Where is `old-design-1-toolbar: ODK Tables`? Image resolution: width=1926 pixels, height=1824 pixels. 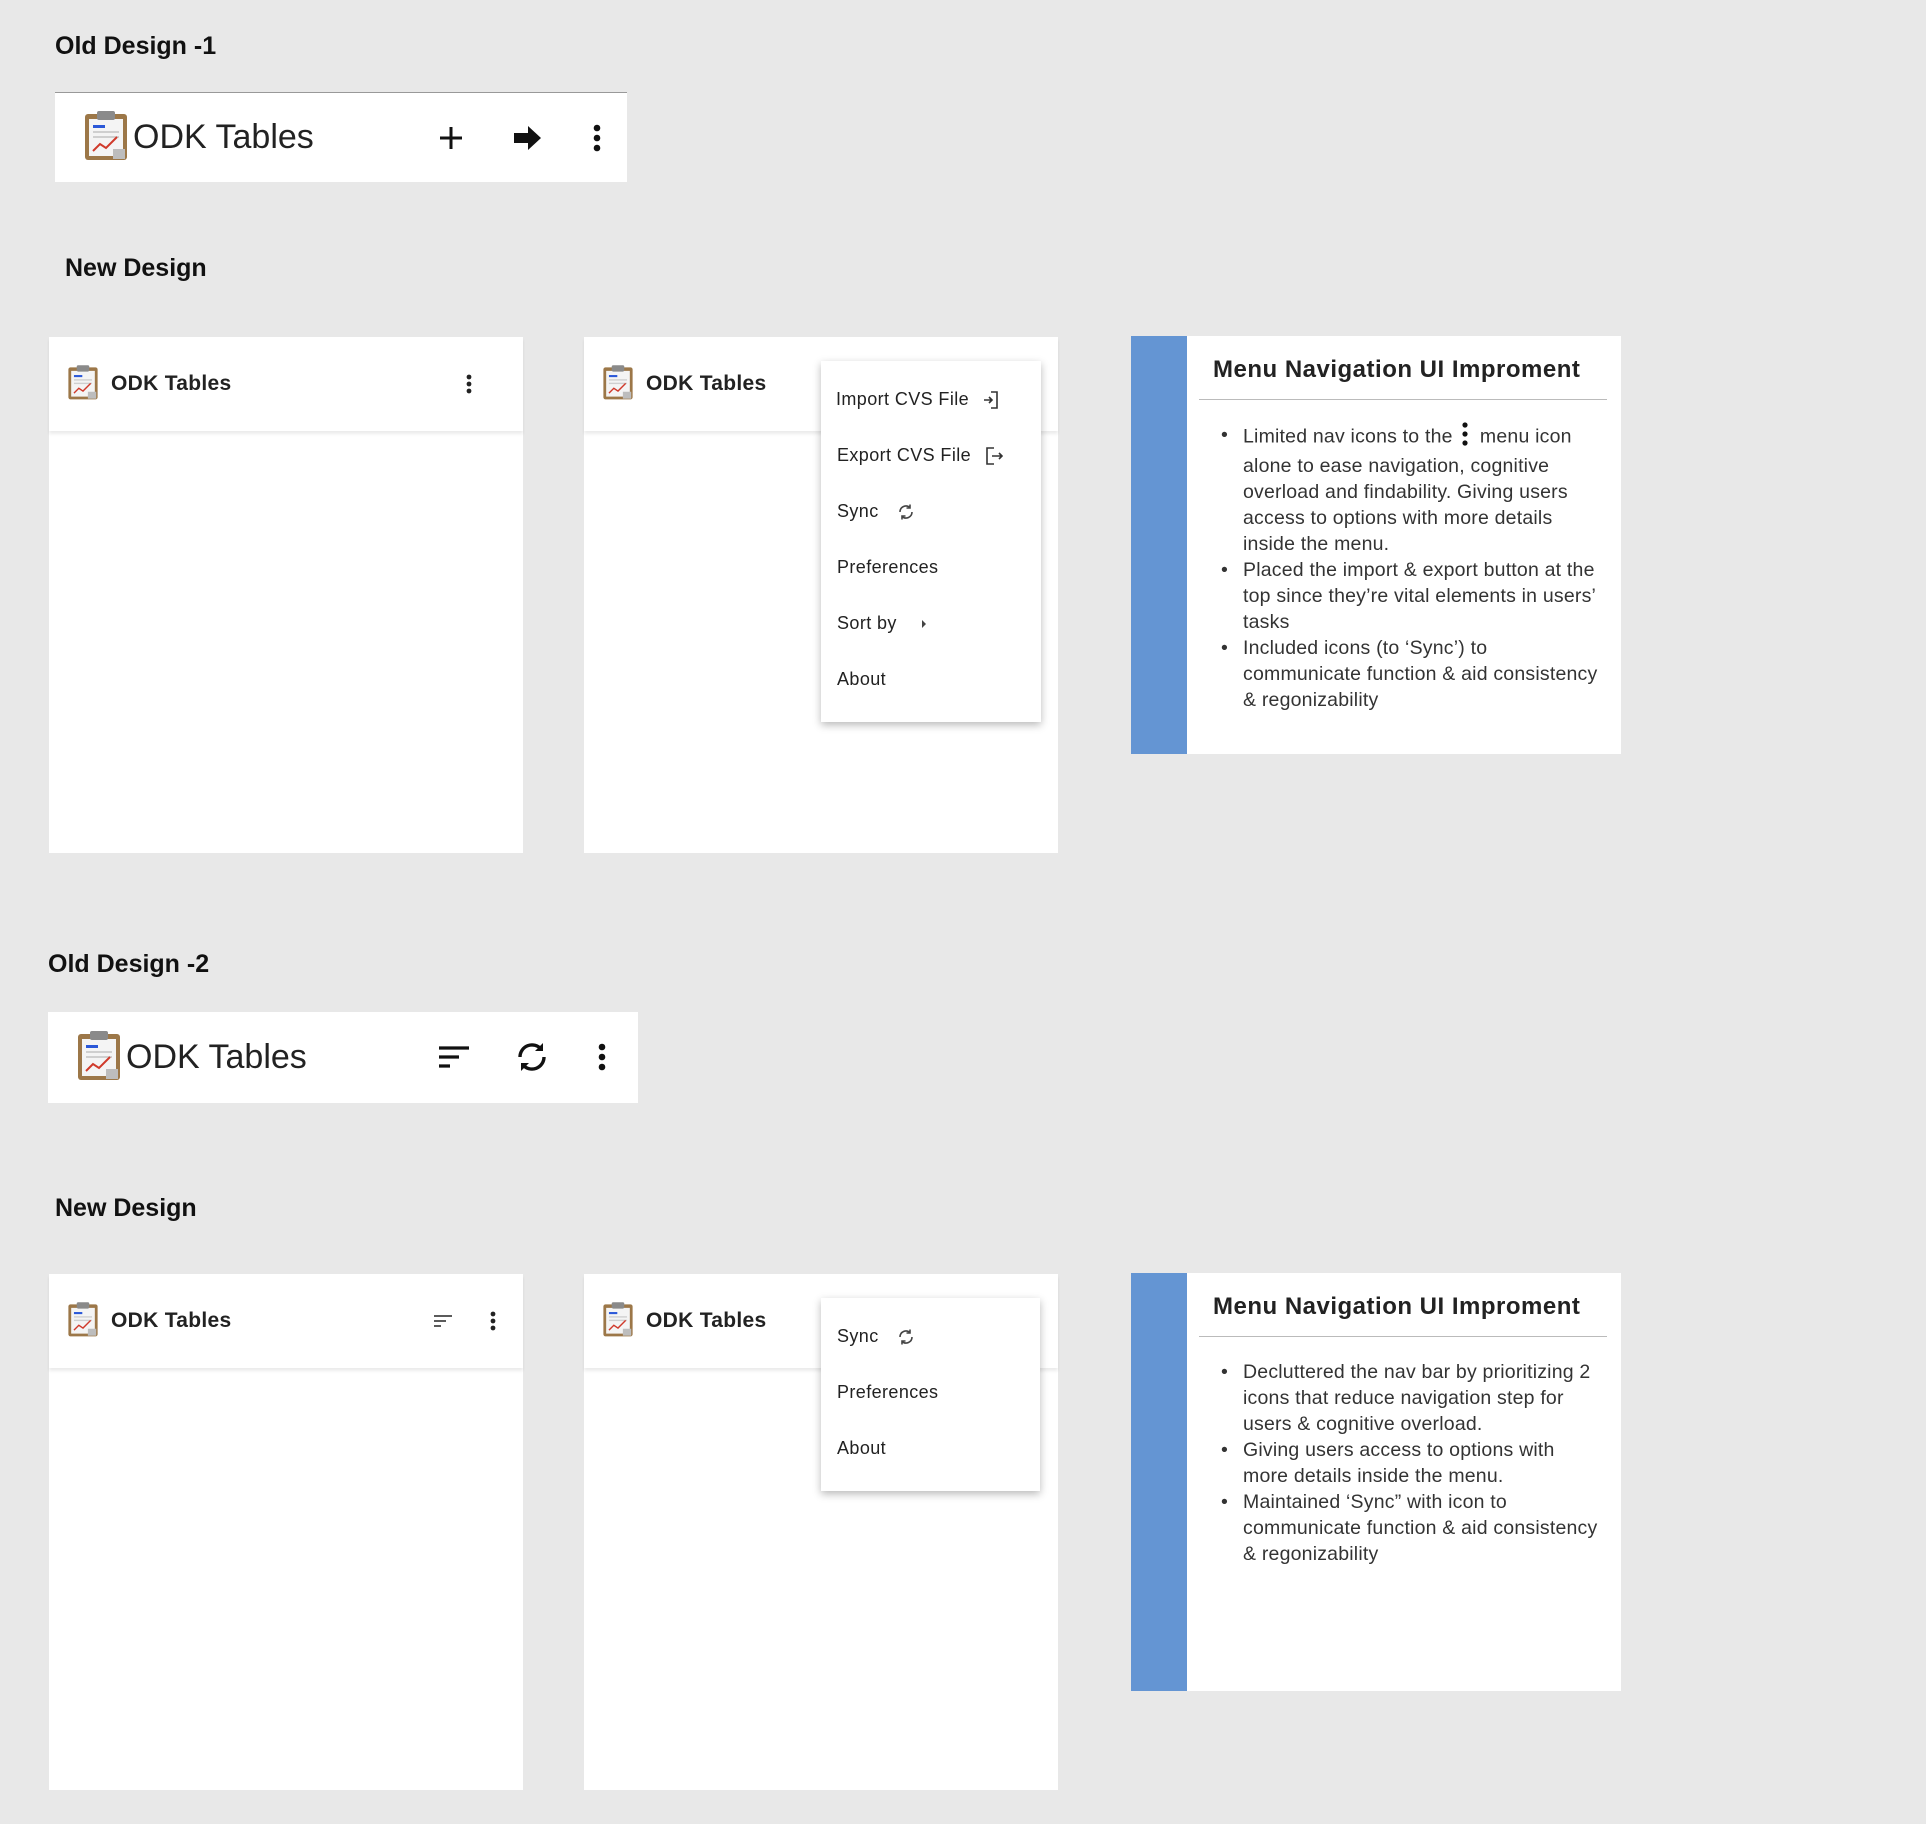 old-design-1-toolbar: ODK Tables is located at coordinates (341, 137).